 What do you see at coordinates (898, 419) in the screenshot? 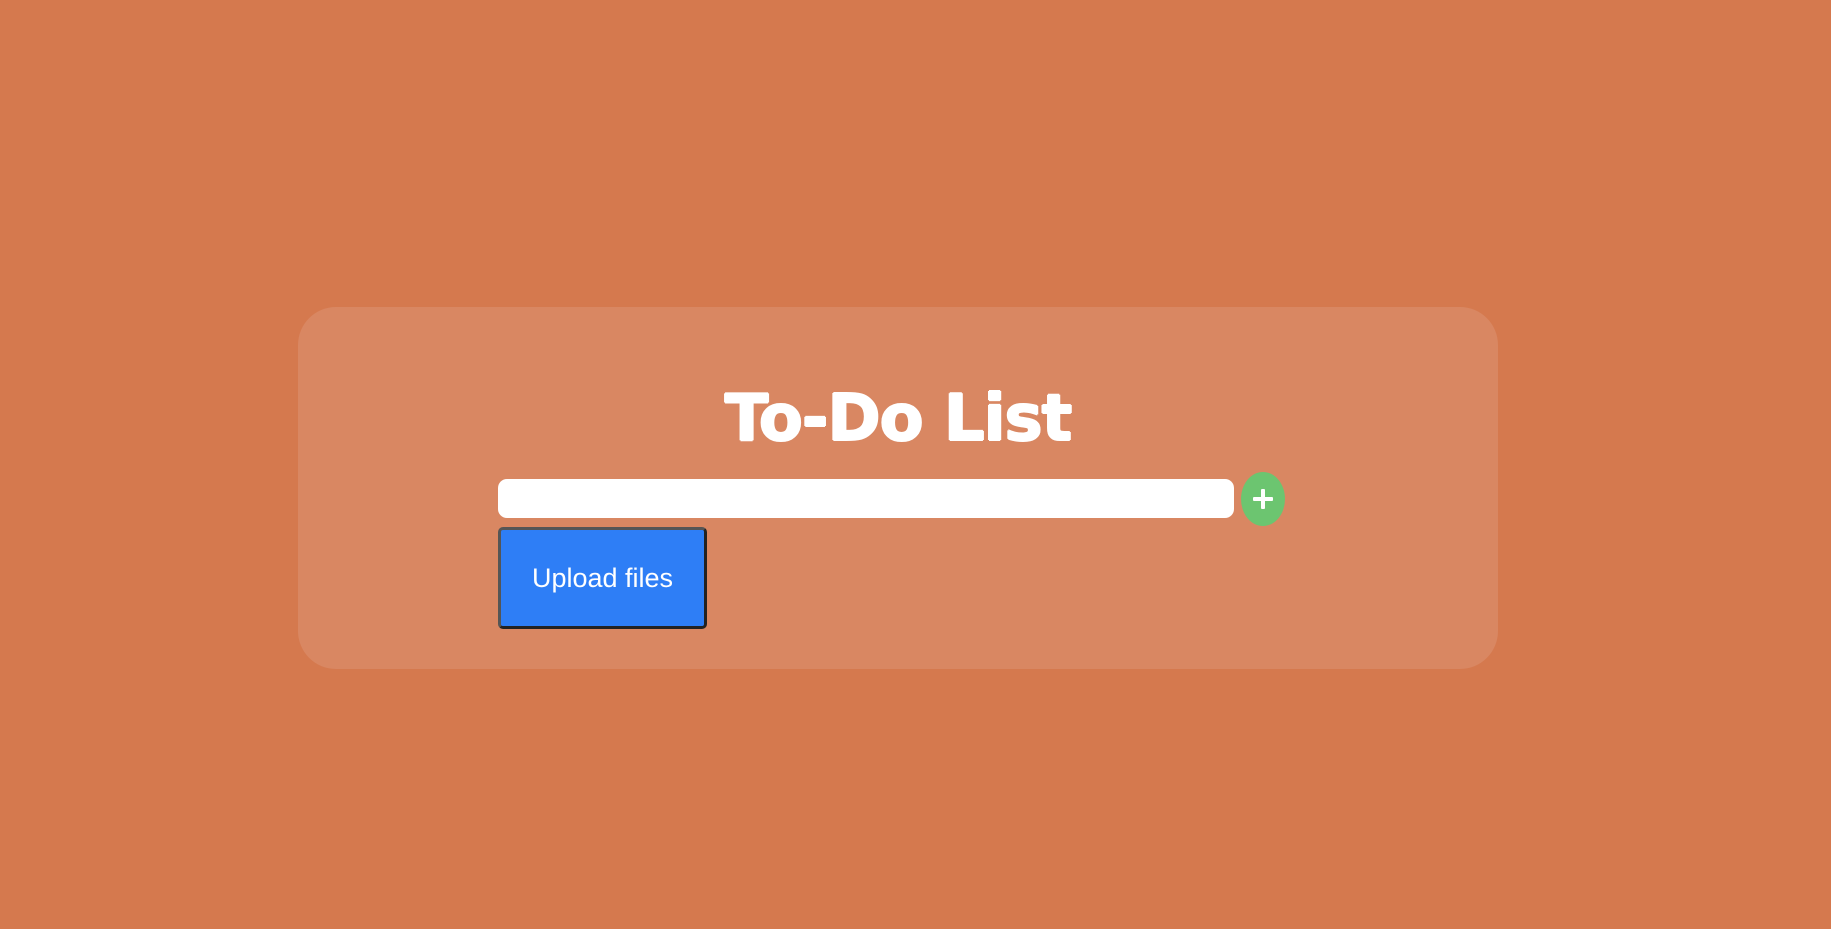
I see `page-title: To-Do List` at bounding box center [898, 419].